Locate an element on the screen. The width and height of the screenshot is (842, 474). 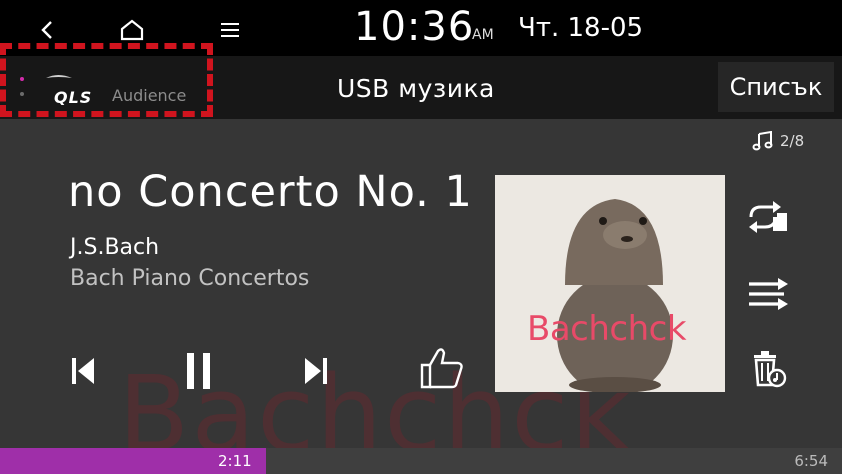
album-art-text: Bachchck is located at coordinates (607, 329).